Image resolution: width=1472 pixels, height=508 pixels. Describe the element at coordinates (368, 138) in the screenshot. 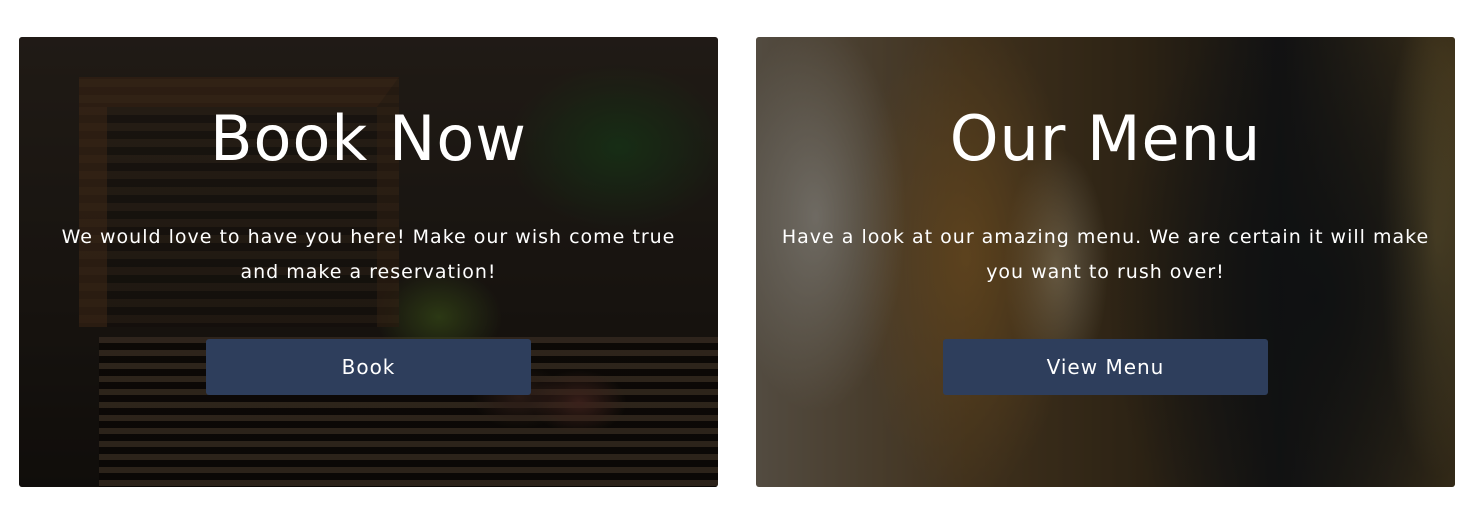

I see `book-card-title: Book Now` at that location.